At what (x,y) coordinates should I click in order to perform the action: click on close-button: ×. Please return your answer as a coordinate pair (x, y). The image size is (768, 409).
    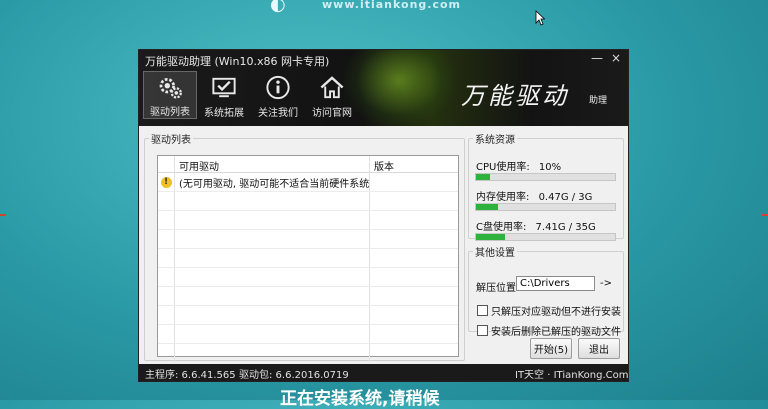
    Looking at the image, I should click on (616, 58).